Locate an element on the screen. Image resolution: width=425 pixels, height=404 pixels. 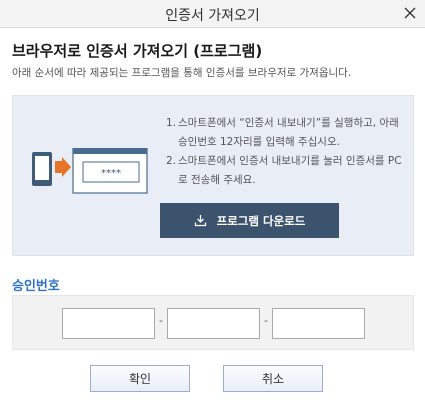
window-title: 인증서 가져오기 is located at coordinates (212, 16).